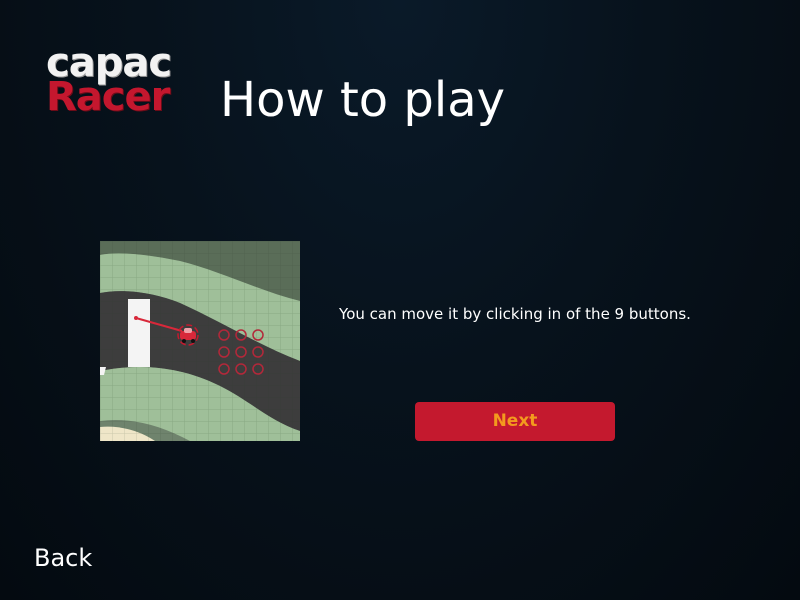  I want to click on game-logo: capac Racer, so click(116, 82).